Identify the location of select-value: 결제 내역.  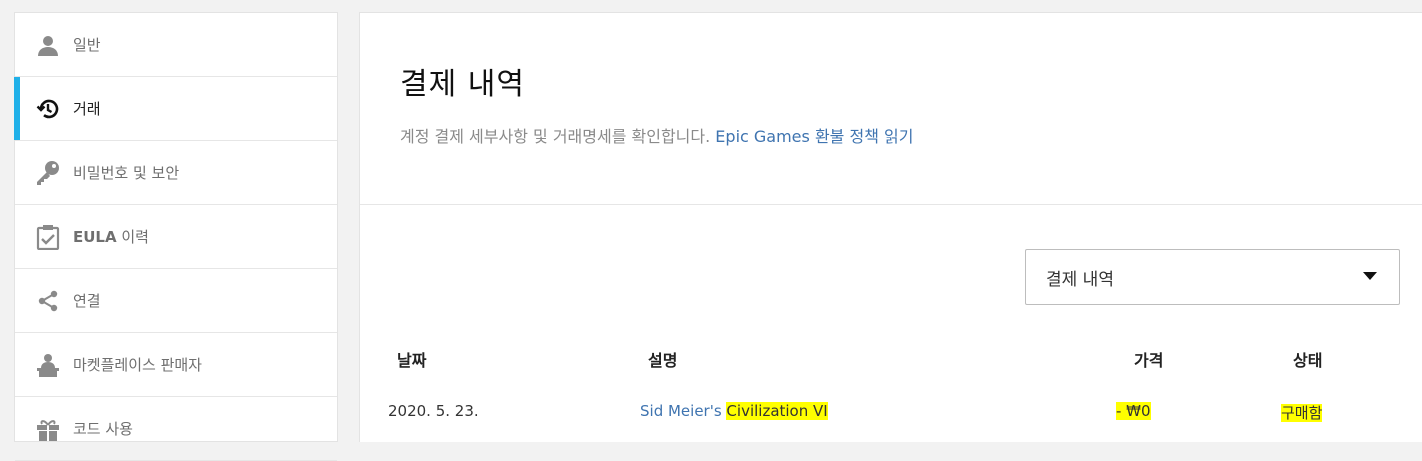
(1080, 279).